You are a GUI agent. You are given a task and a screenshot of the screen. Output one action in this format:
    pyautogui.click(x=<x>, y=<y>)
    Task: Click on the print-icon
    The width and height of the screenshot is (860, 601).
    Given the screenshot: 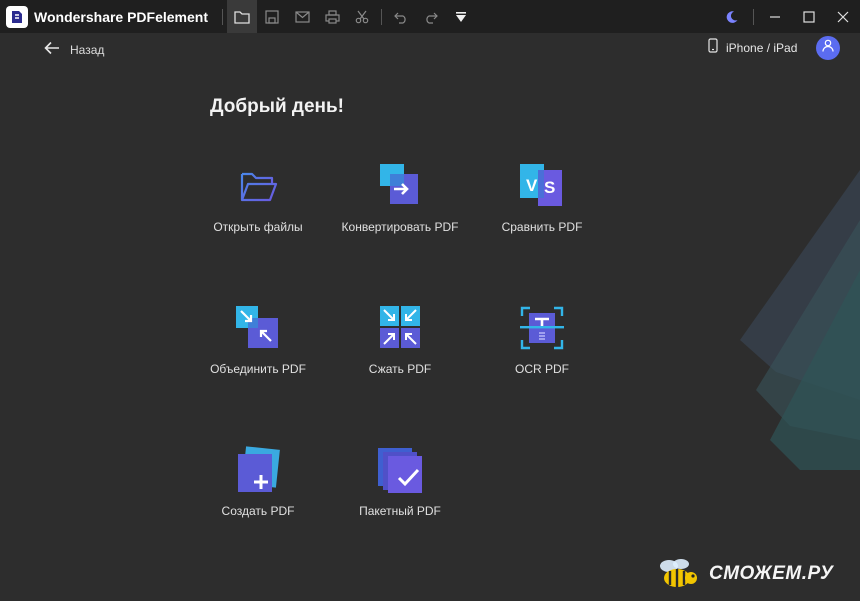 What is the action you would take?
    pyautogui.click(x=332, y=16)
    